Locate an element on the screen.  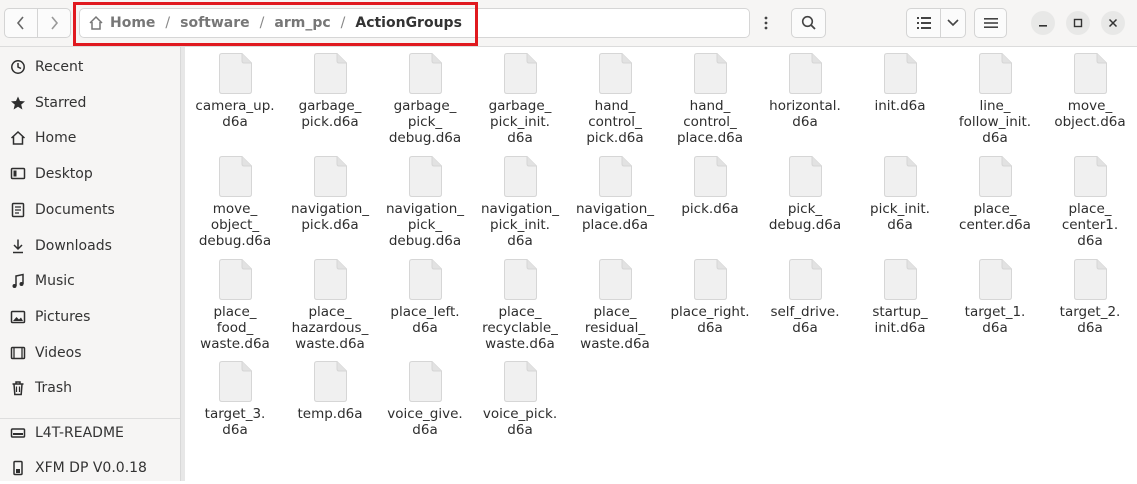
sidebar-item-music: Music is located at coordinates (90, 281).